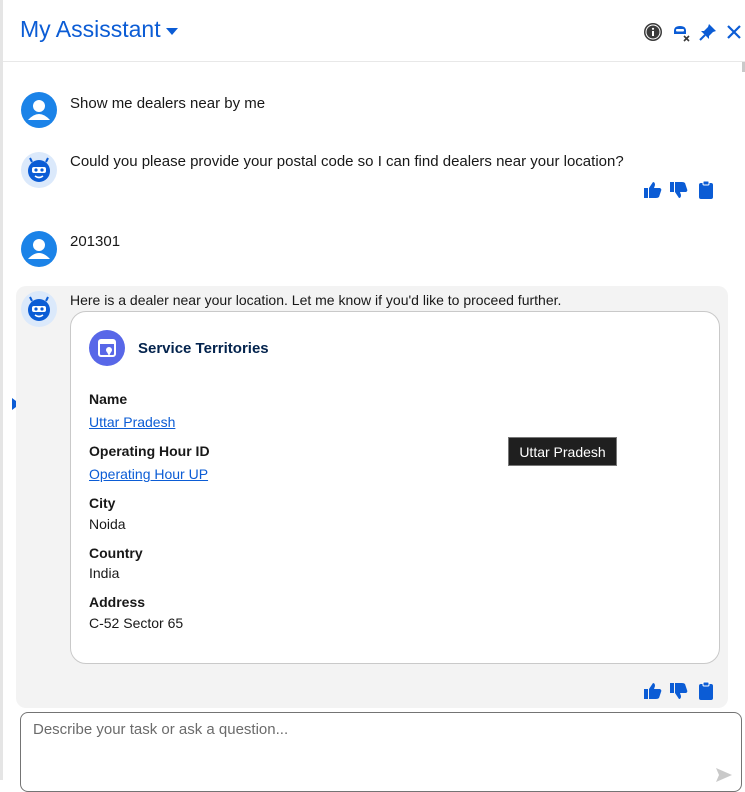  I want to click on field-label-operating-hour: Operating Hour ID, so click(149, 451).